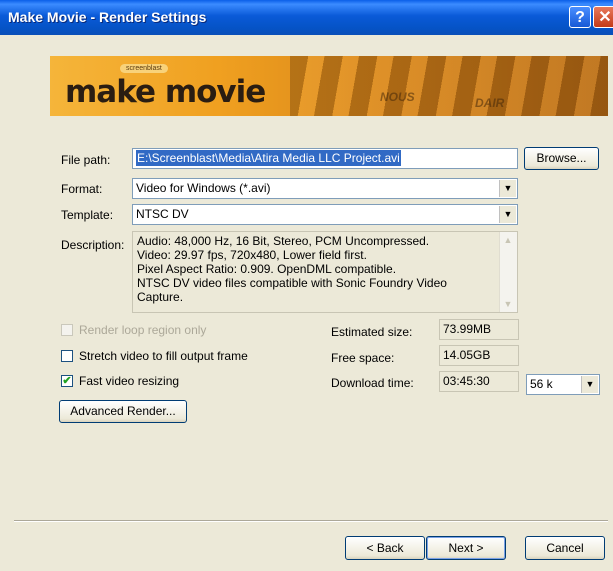 Image resolution: width=613 pixels, height=571 pixels. What do you see at coordinates (479, 355) in the screenshot?
I see `free-space-value: 14.05GB` at bounding box center [479, 355].